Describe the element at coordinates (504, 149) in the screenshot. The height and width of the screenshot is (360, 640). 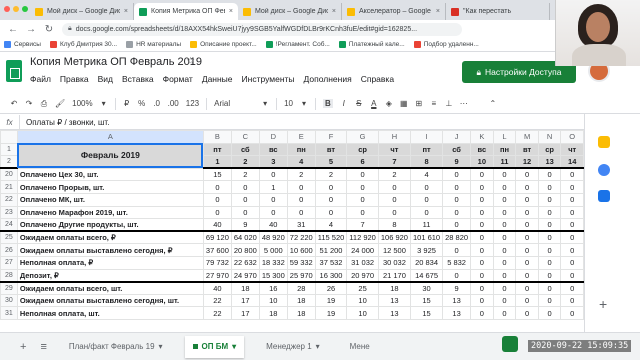
I see `weekday-cell: пн` at that location.